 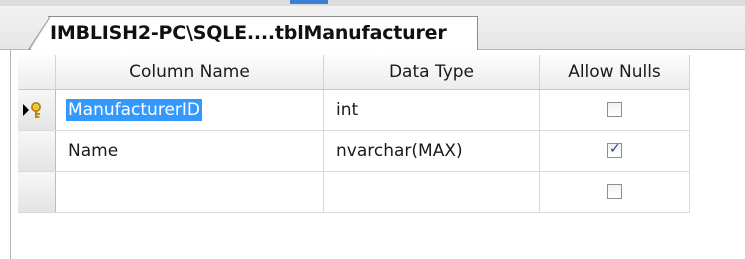 I want to click on table-row, so click(x=354, y=192).